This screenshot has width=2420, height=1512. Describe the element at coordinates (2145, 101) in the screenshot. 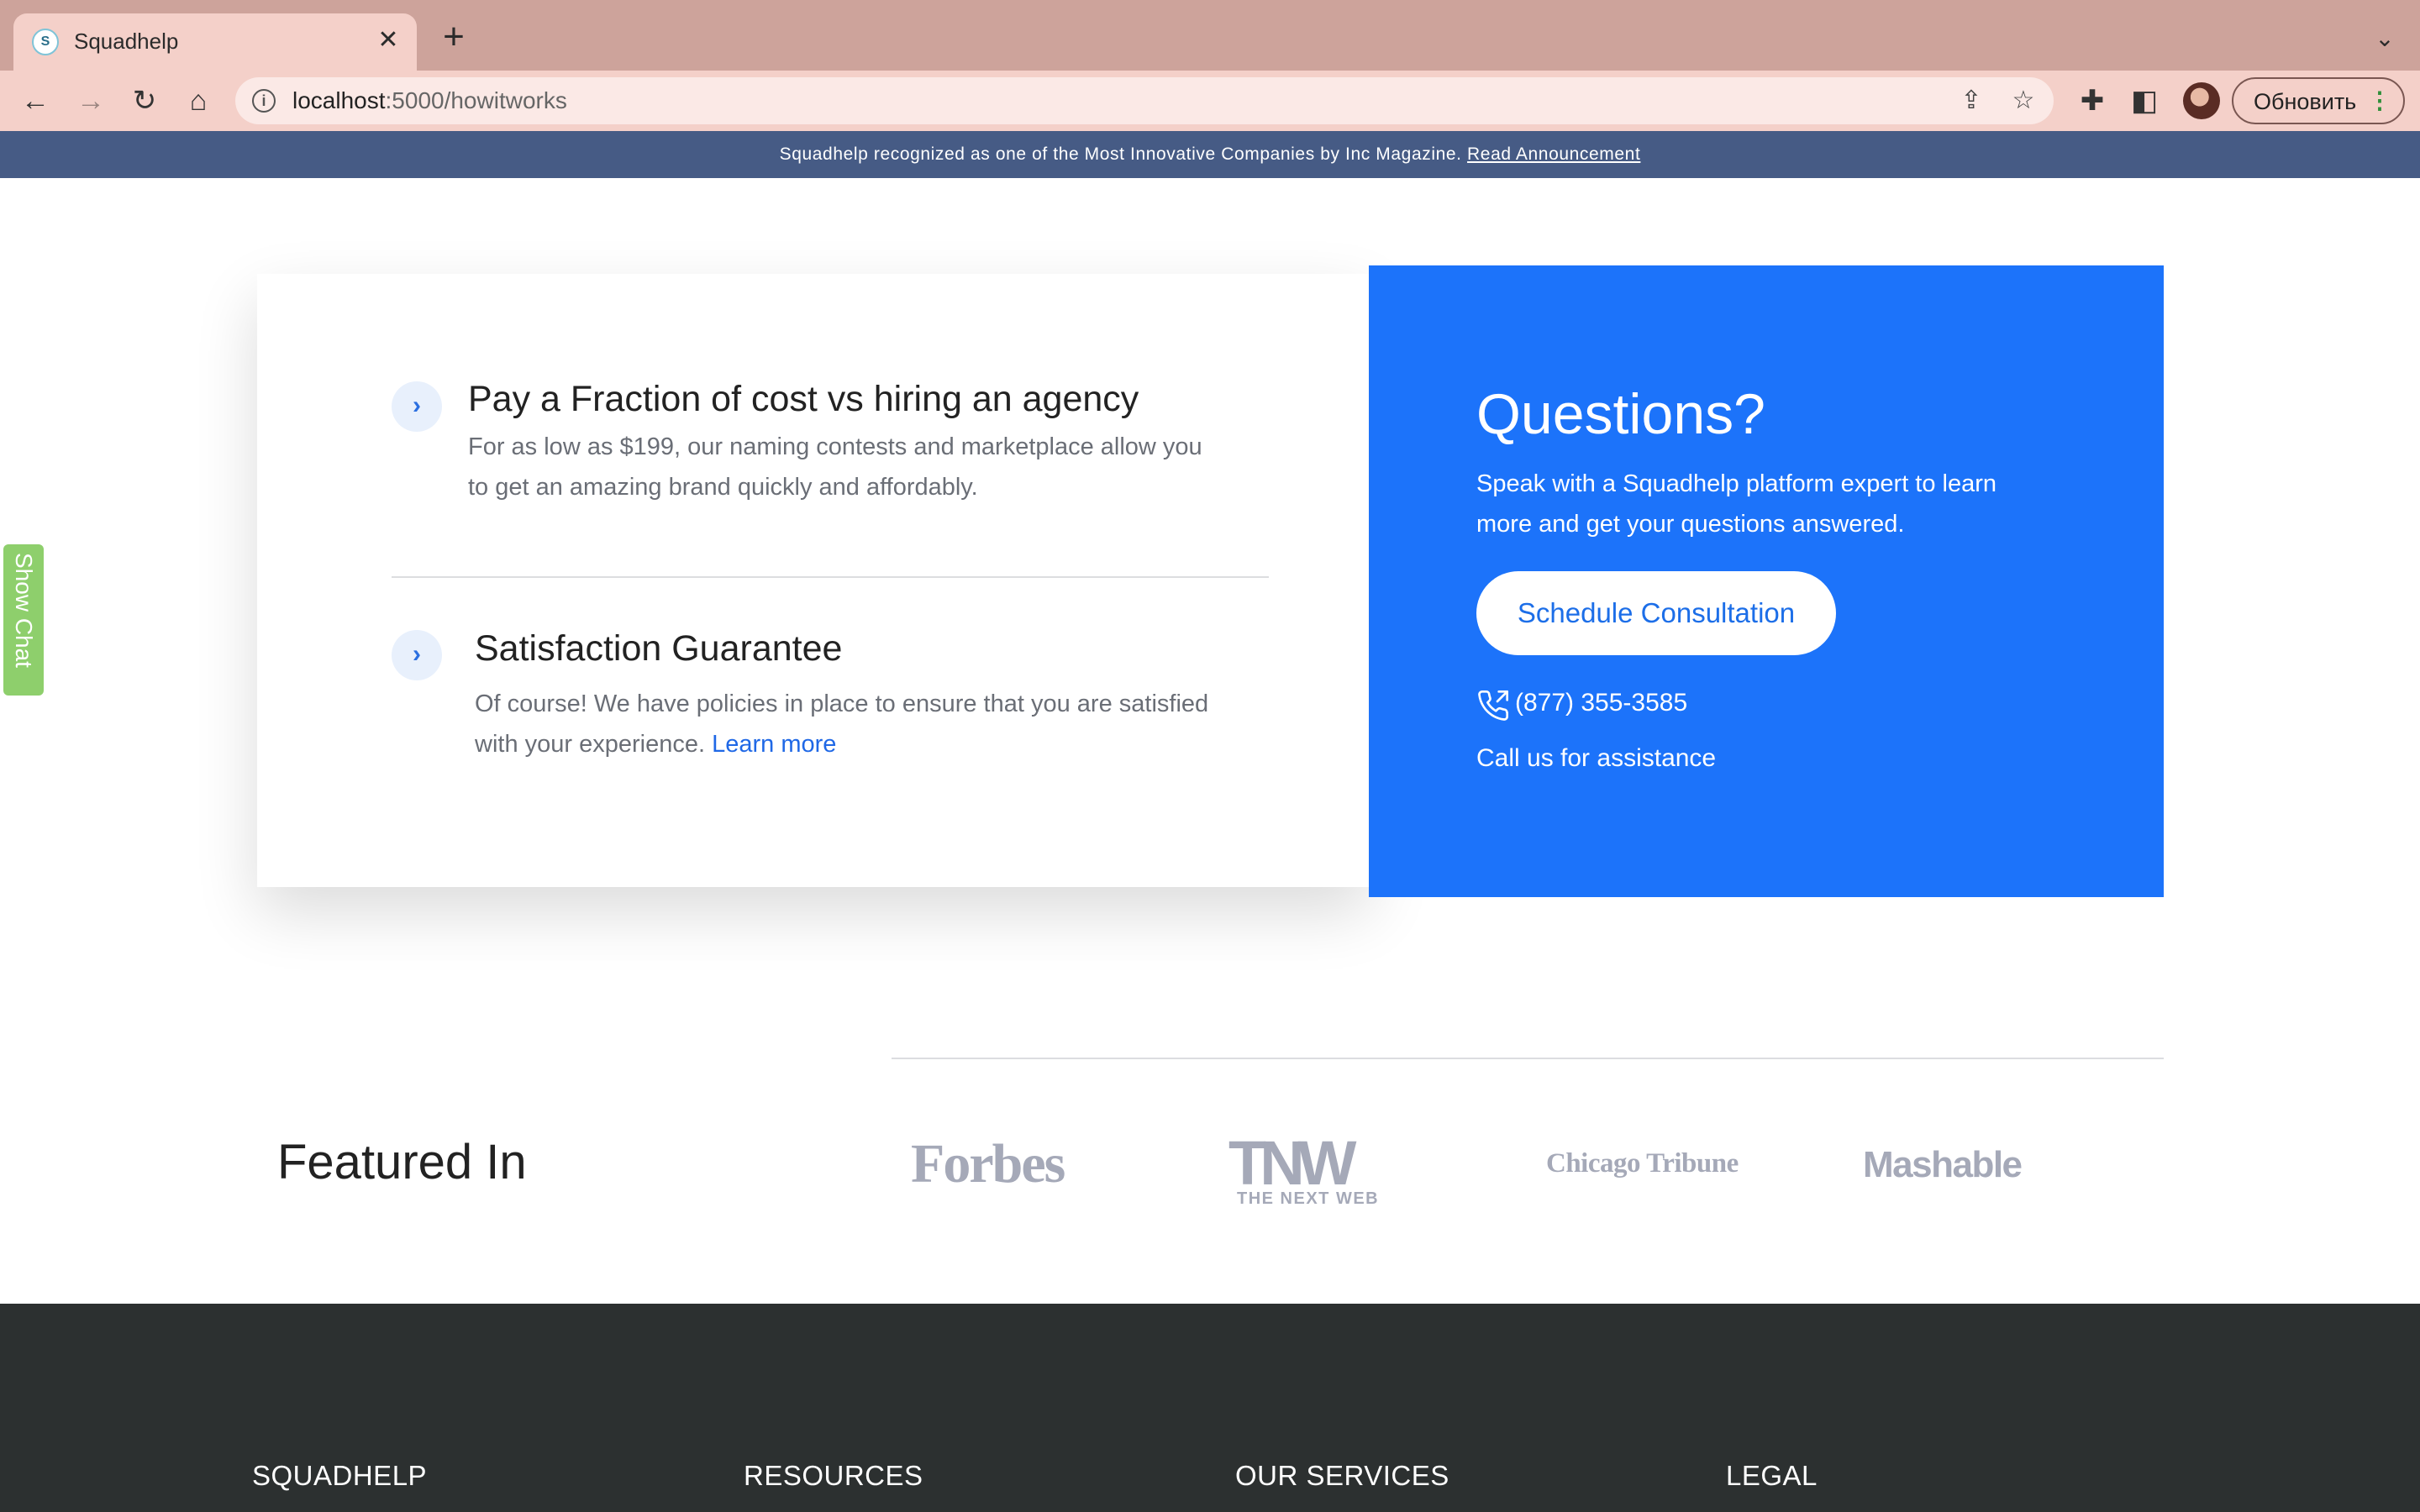

I see `side-panel-icon: ◧` at that location.